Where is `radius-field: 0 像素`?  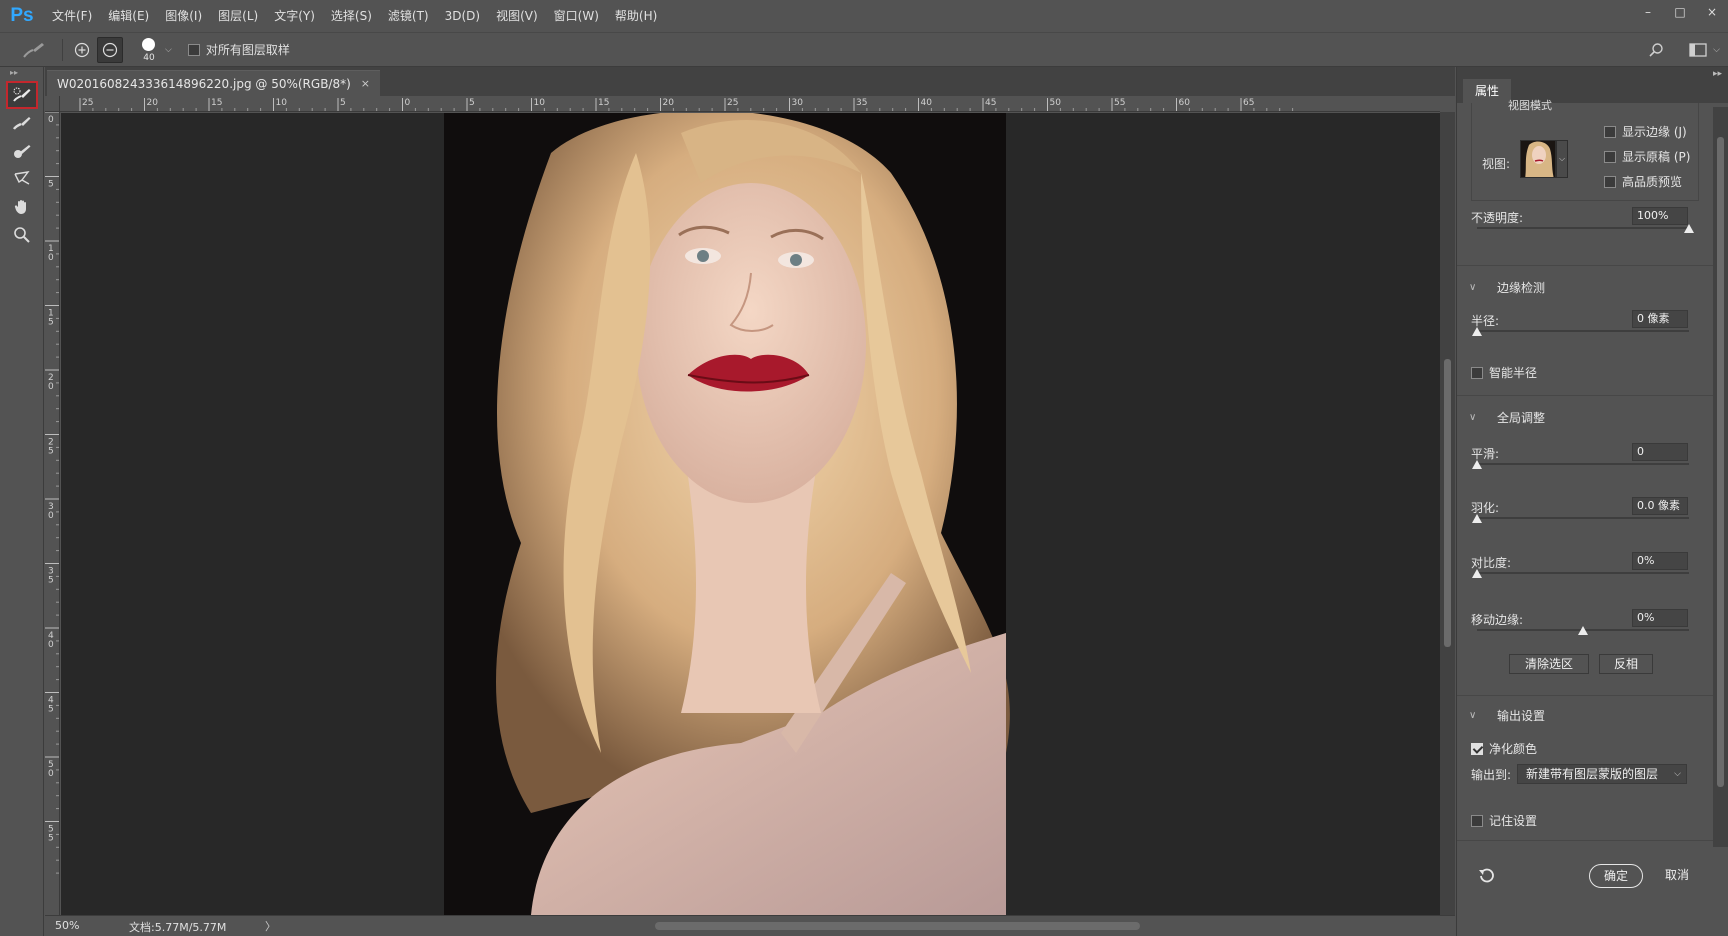
radius-field: 0 像素 is located at coordinates (1660, 319).